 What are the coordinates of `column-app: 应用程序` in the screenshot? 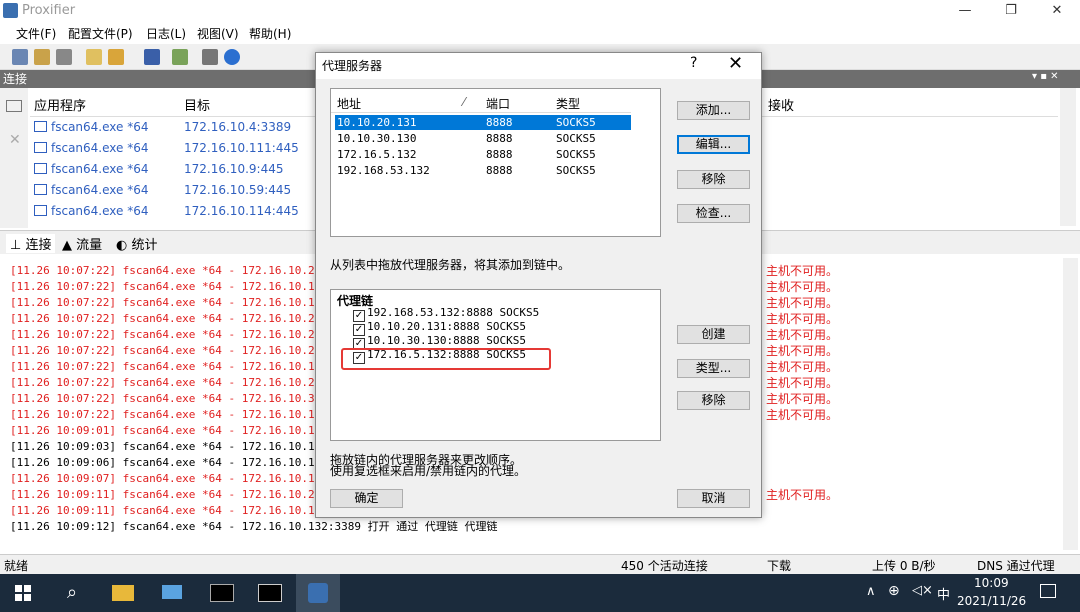 It's located at (60, 104).